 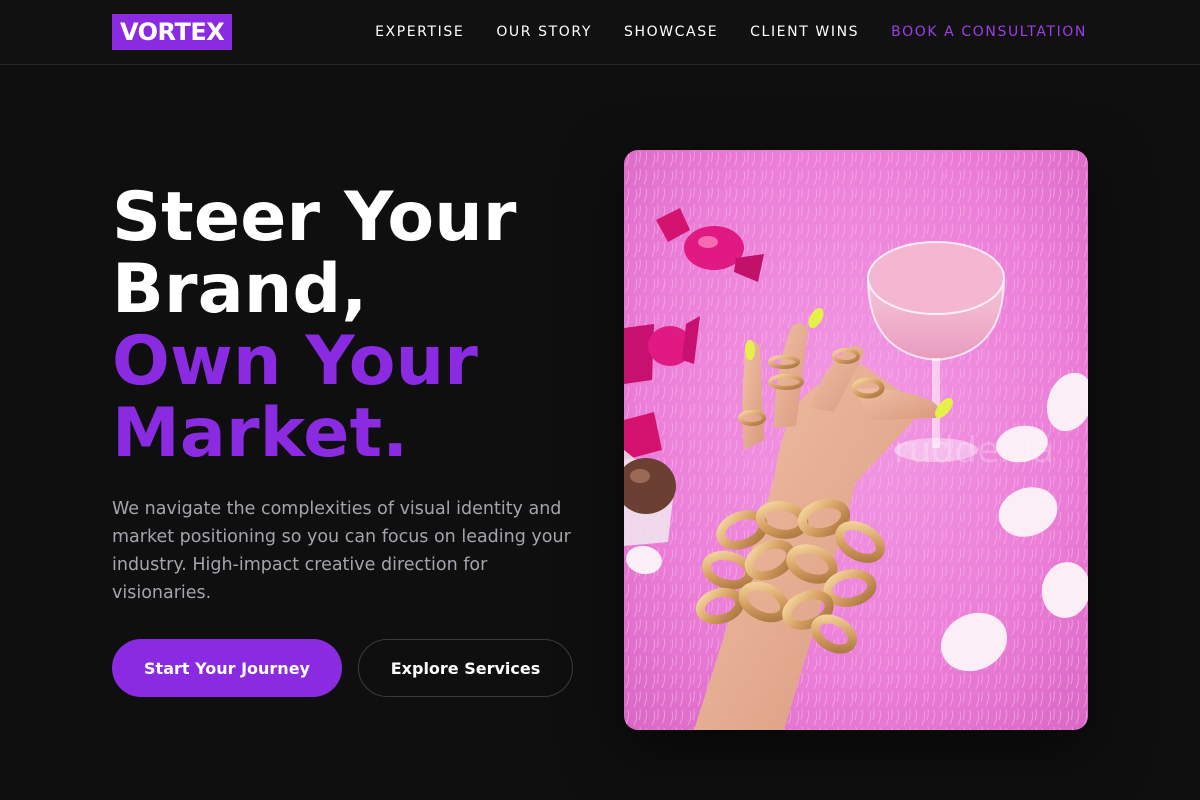 What do you see at coordinates (240, 289) in the screenshot?
I see `headline-line-2: Brand,` at bounding box center [240, 289].